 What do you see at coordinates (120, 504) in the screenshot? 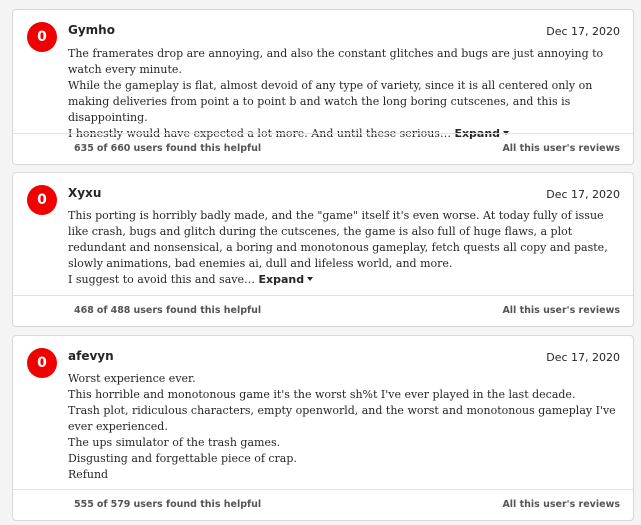
I see `helpful-total-count: 579` at bounding box center [120, 504].